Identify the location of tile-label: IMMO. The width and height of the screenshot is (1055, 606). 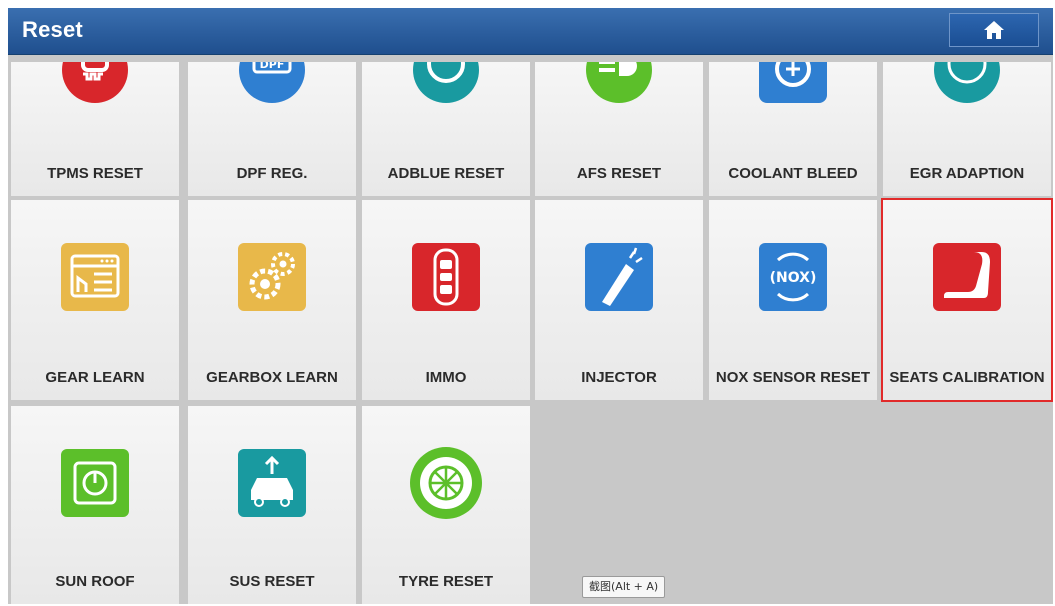
(446, 377).